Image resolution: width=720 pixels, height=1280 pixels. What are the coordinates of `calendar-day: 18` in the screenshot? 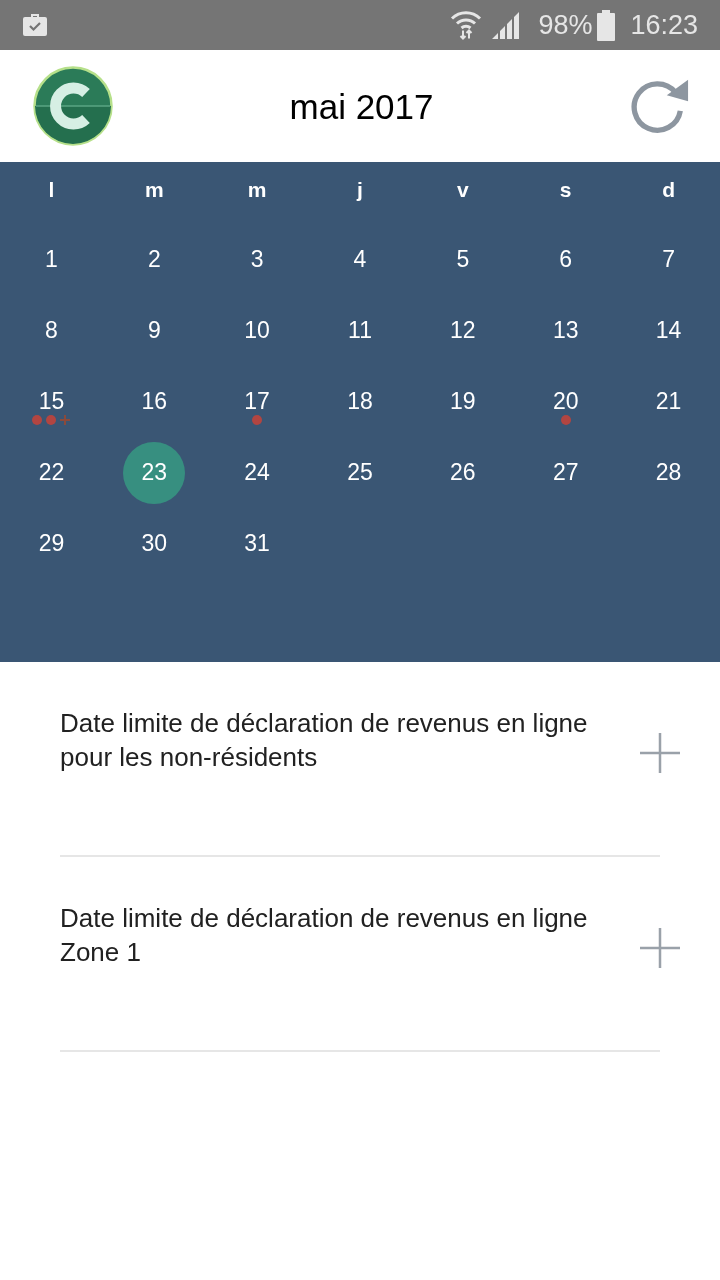 It's located at (360, 401).